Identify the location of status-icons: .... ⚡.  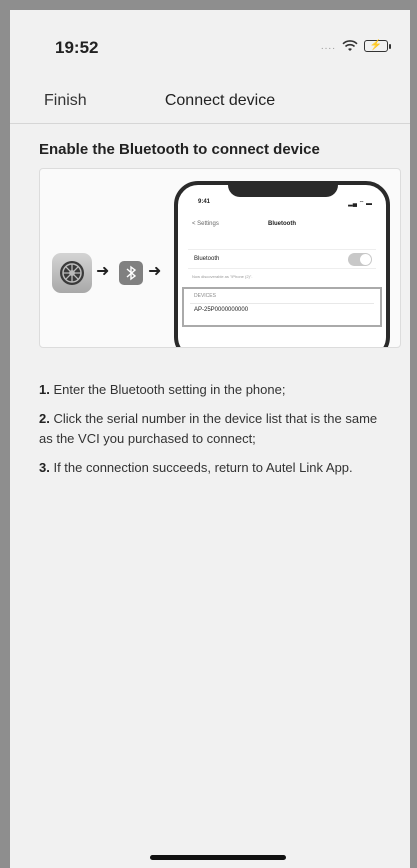
(355, 46).